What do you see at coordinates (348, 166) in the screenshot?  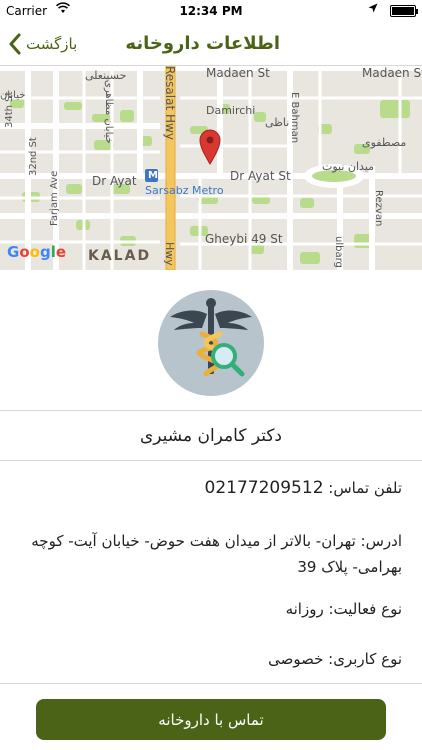 I see `map-label: میدان نبوت` at bounding box center [348, 166].